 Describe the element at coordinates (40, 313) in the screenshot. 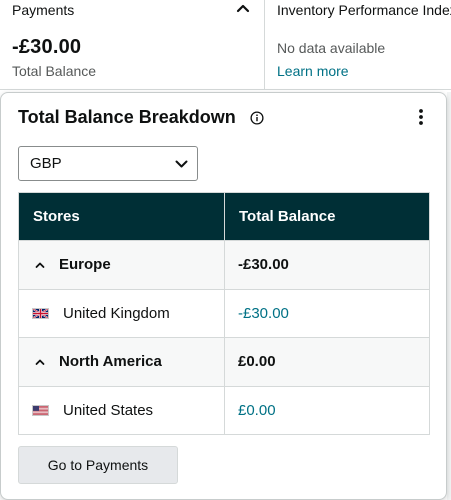

I see `uk-flag-icon` at that location.